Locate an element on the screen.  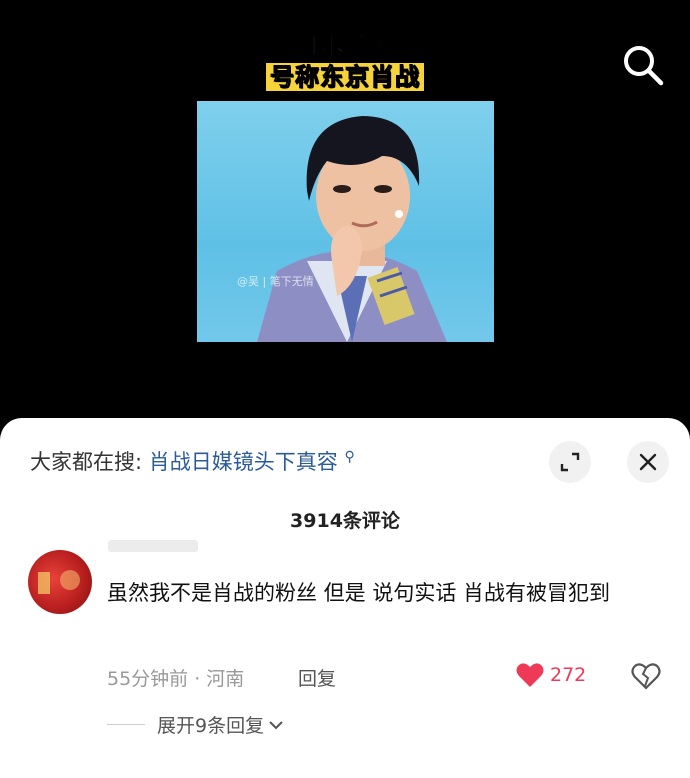
chevron-down-icon is located at coordinates (276, 724).